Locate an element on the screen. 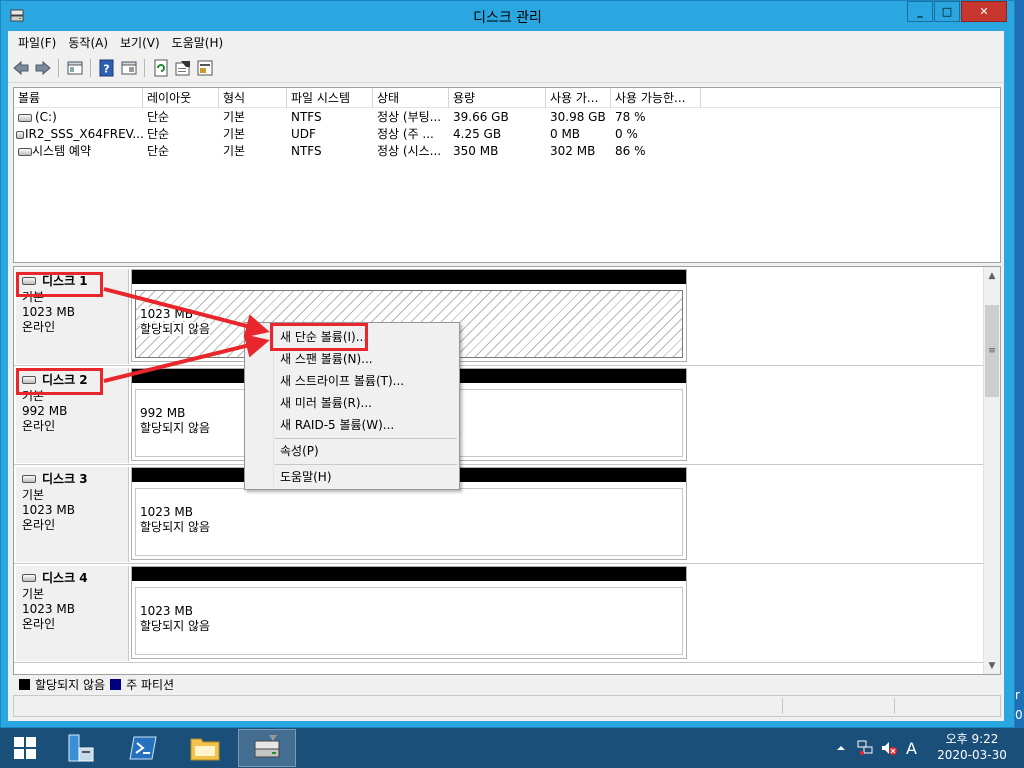 The image size is (1024, 768). help-topics-icon is located at coordinates (129, 68).